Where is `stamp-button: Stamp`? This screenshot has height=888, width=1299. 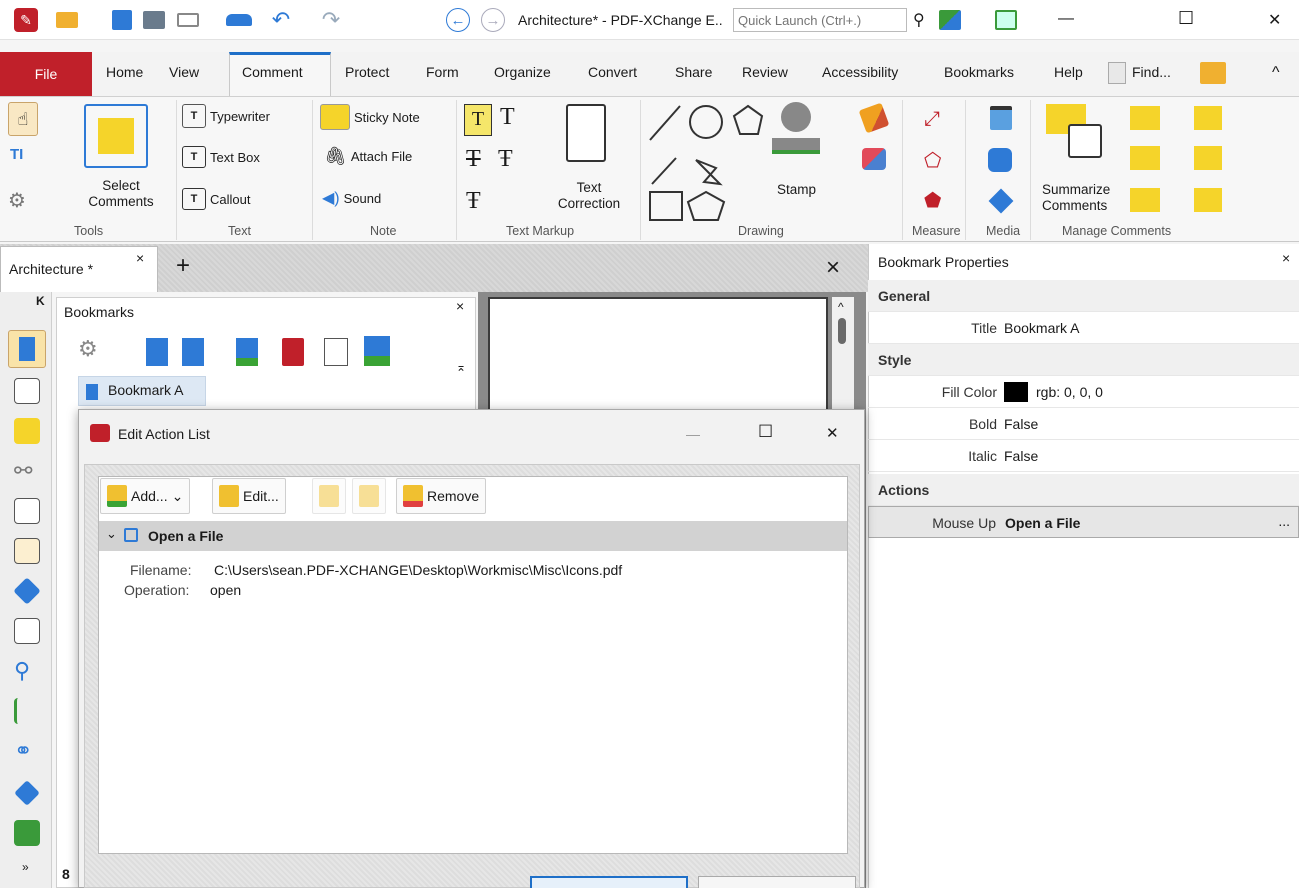
stamp-button: Stamp is located at coordinates (796, 189).